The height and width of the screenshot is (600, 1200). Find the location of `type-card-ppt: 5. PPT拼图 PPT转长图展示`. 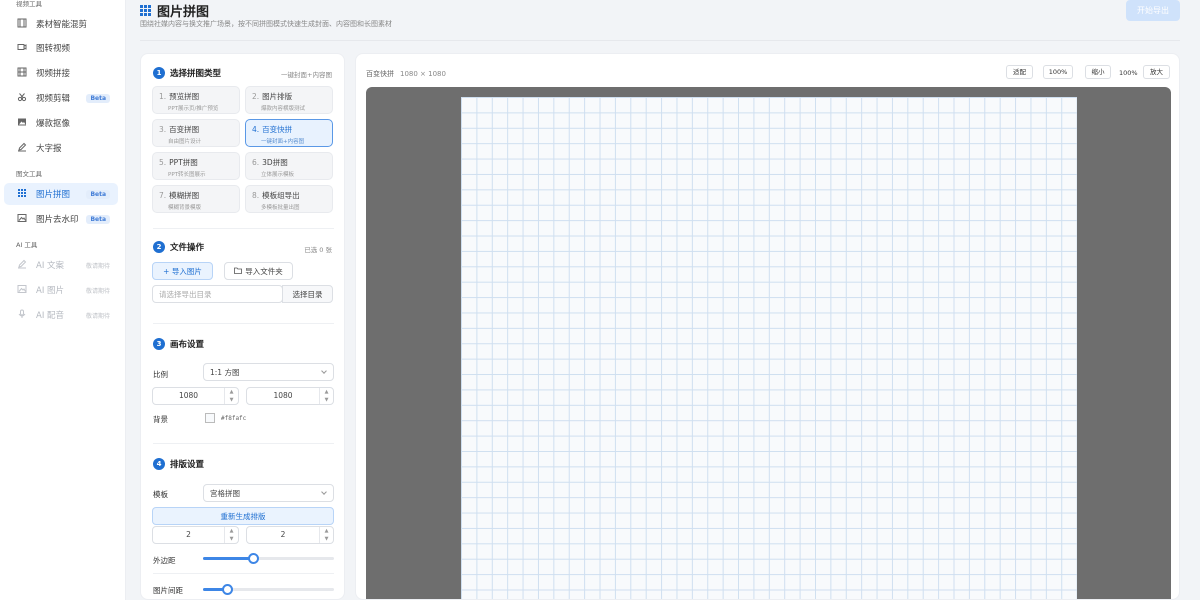

type-card-ppt: 5. PPT拼图 PPT转长图展示 is located at coordinates (196, 166).